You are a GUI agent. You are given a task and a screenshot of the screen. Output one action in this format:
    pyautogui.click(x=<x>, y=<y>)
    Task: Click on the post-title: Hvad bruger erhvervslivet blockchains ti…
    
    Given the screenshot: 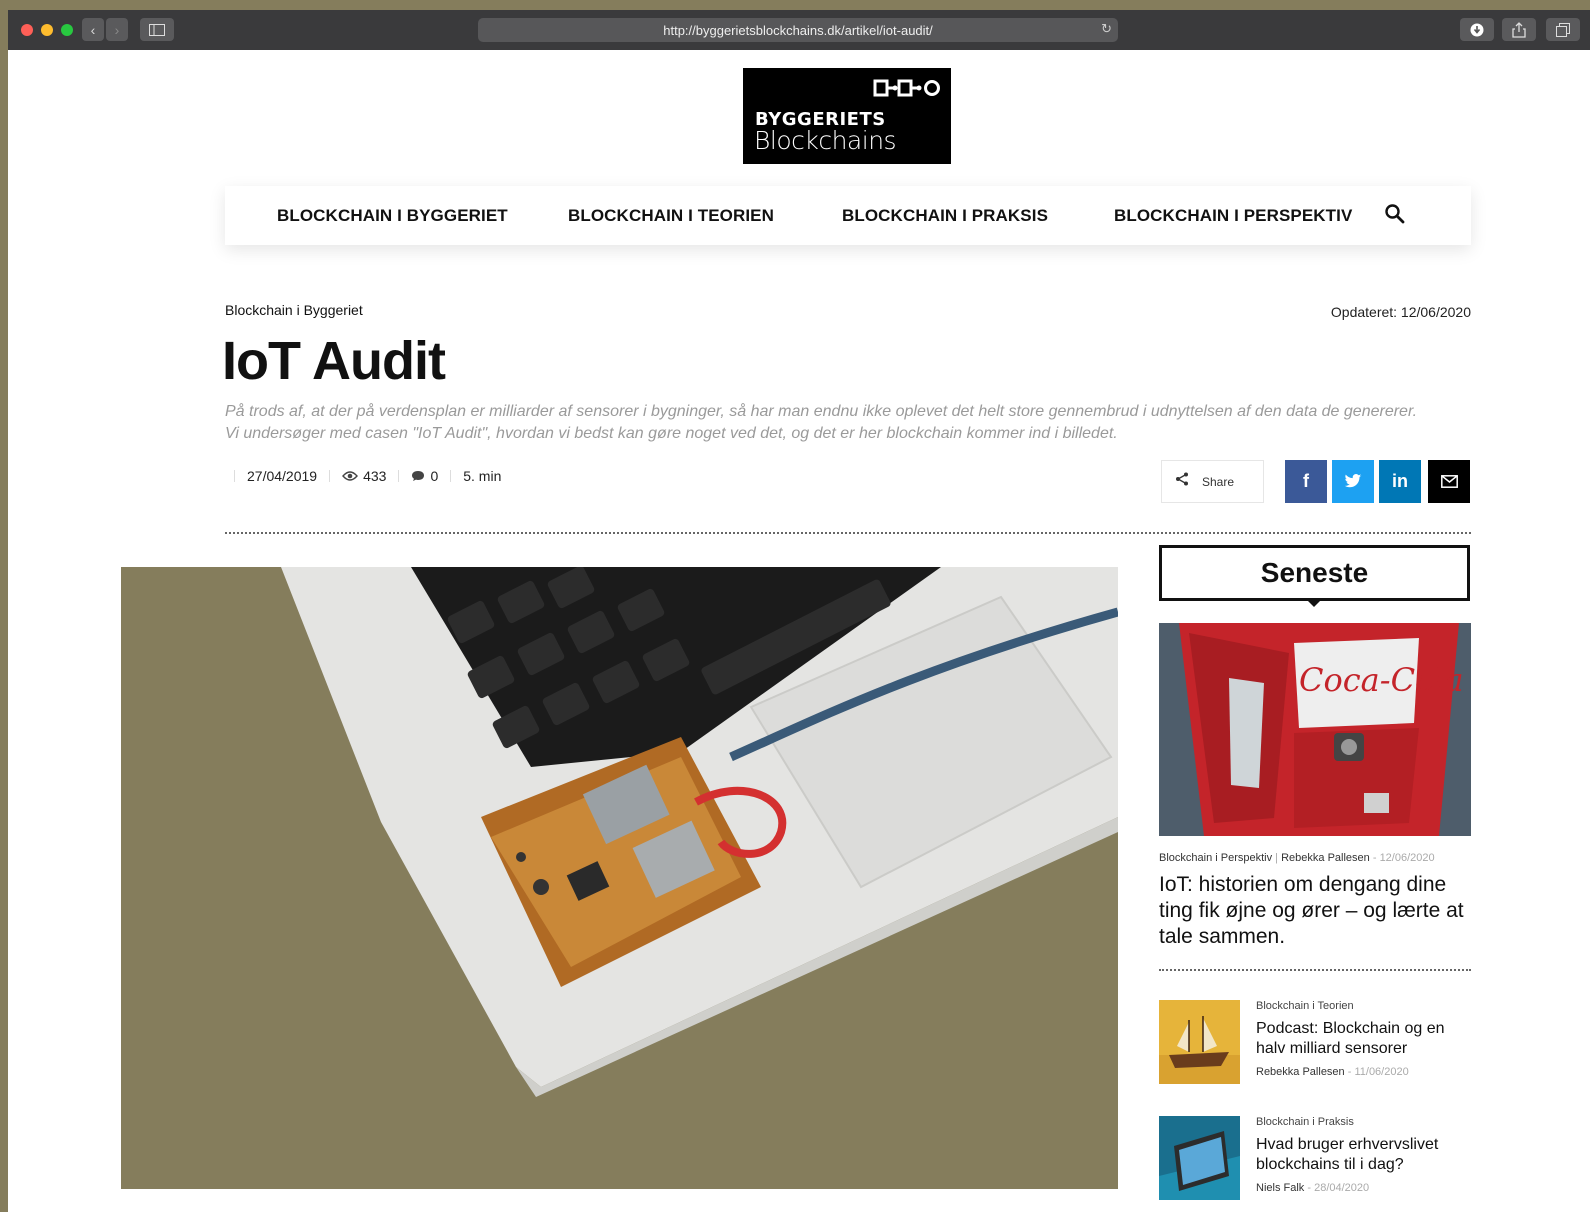 What is the action you would take?
    pyautogui.click(x=1363, y=1155)
    